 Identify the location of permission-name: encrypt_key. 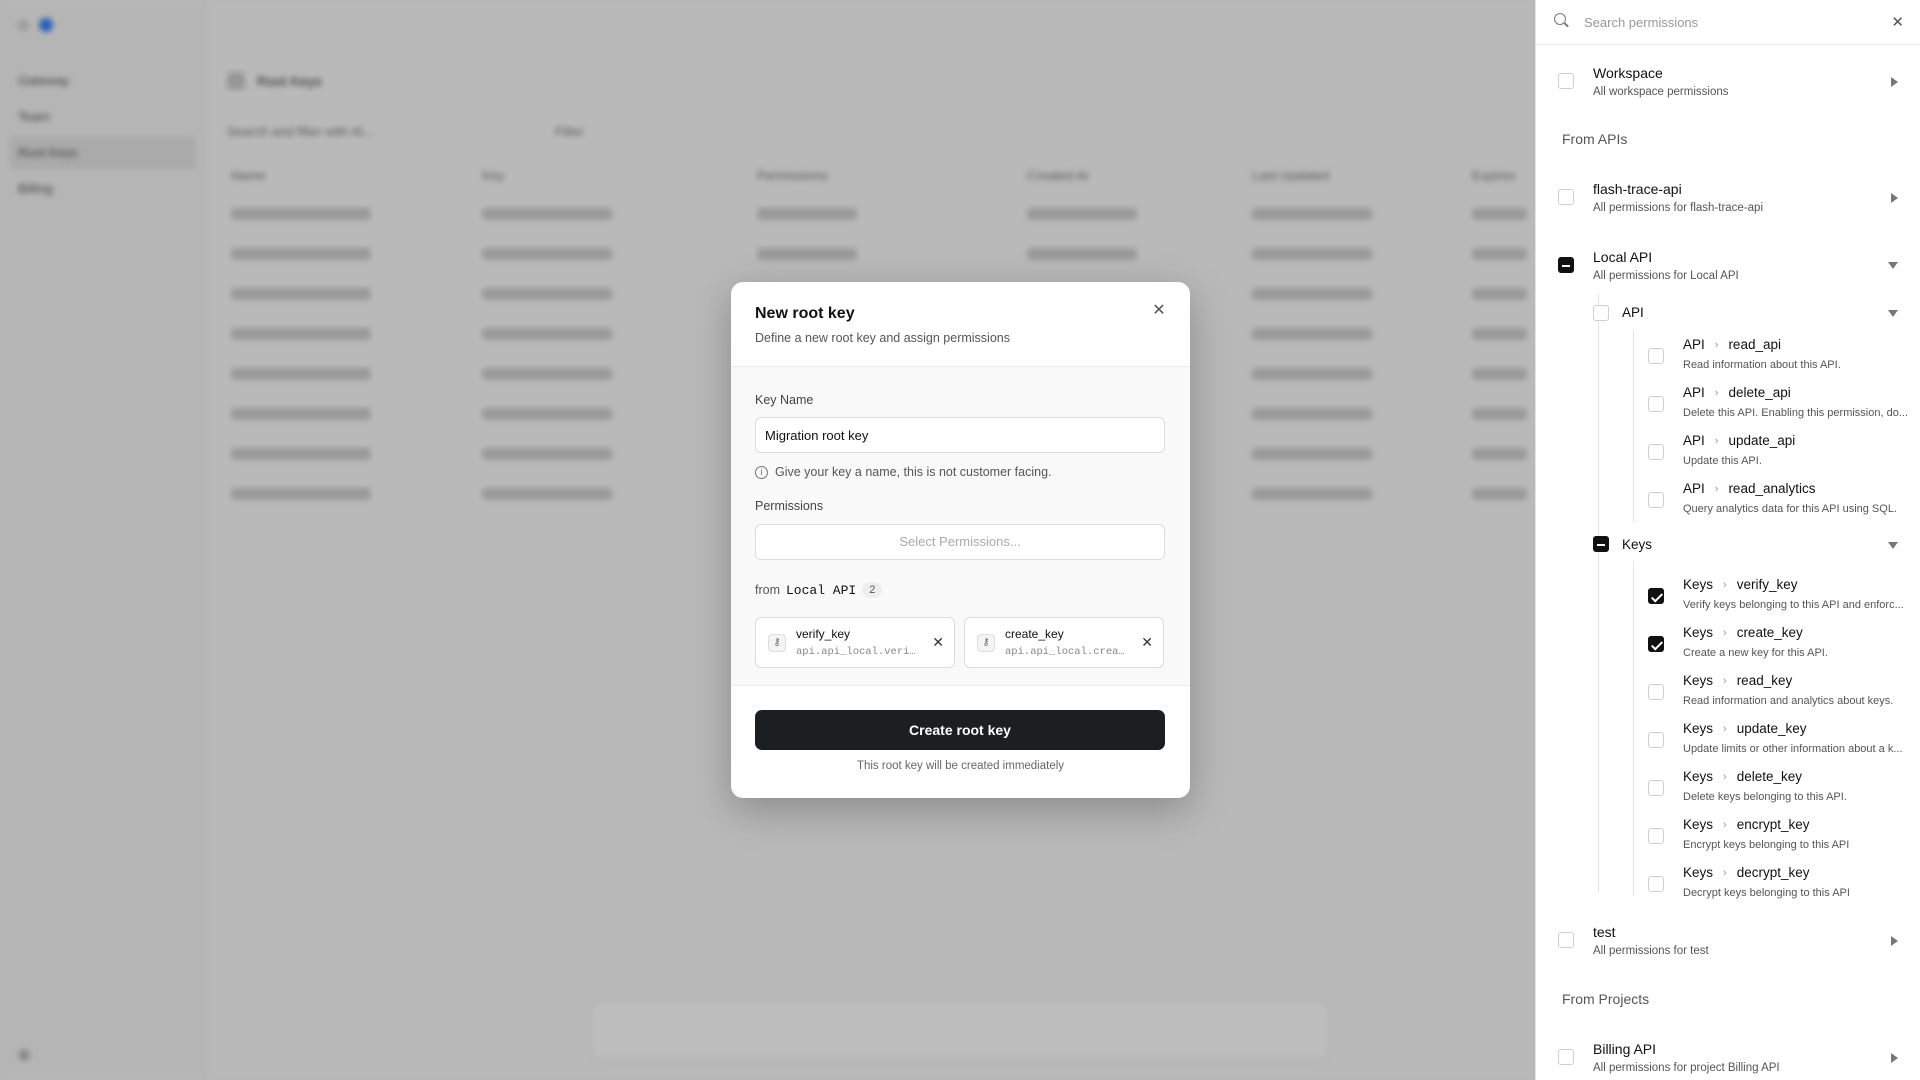
(1773, 824).